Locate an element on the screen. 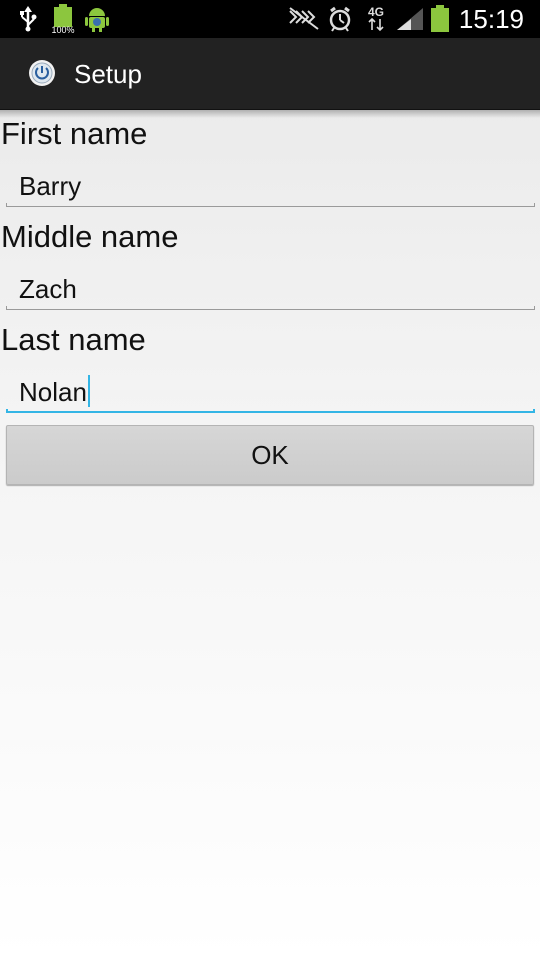  action-bar: Setup is located at coordinates (270, 74).